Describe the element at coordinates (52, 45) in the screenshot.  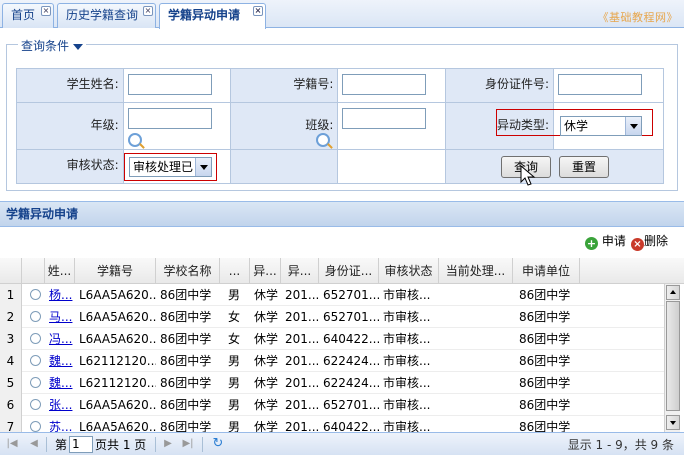
I see `query-legend: 查询条件` at that location.